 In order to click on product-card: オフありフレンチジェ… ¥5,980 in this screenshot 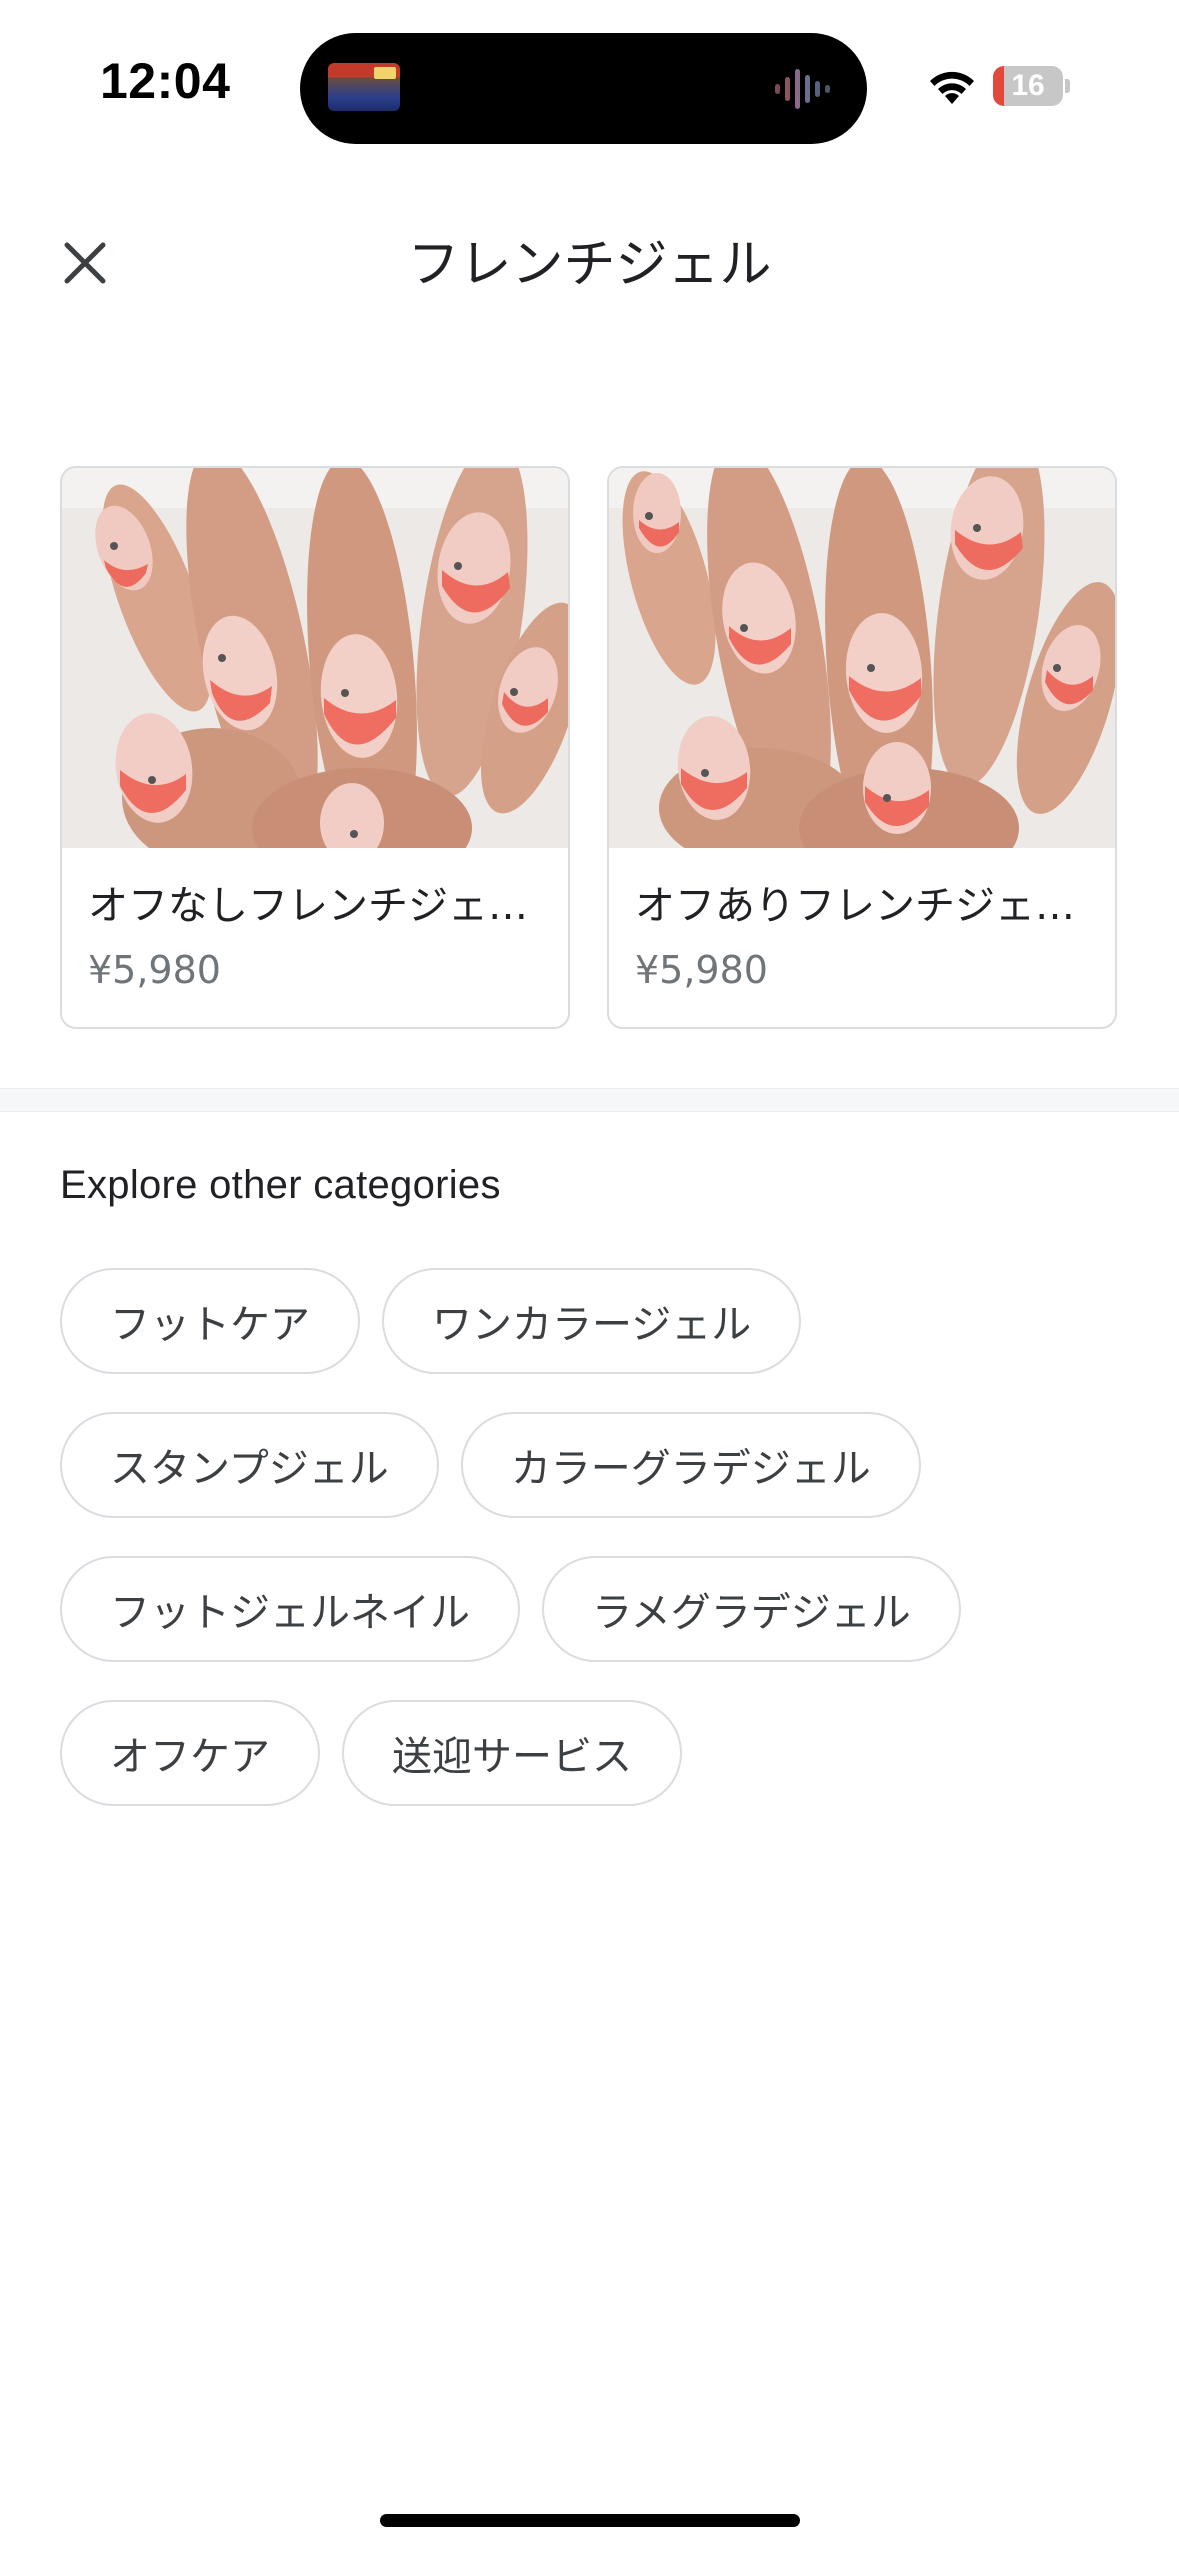, I will do `click(862, 747)`.